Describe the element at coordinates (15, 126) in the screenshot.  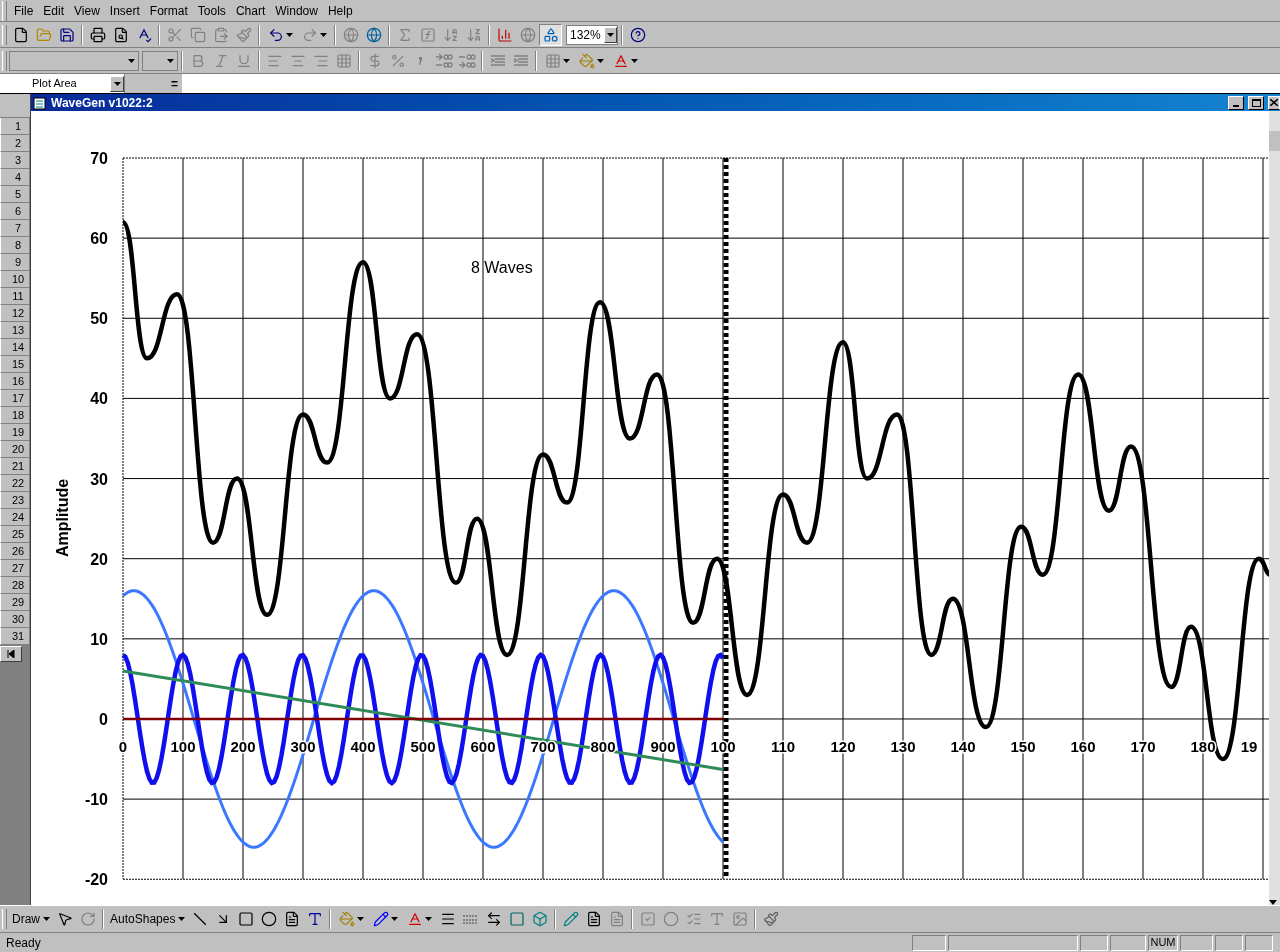
I see `row-header: 1` at that location.